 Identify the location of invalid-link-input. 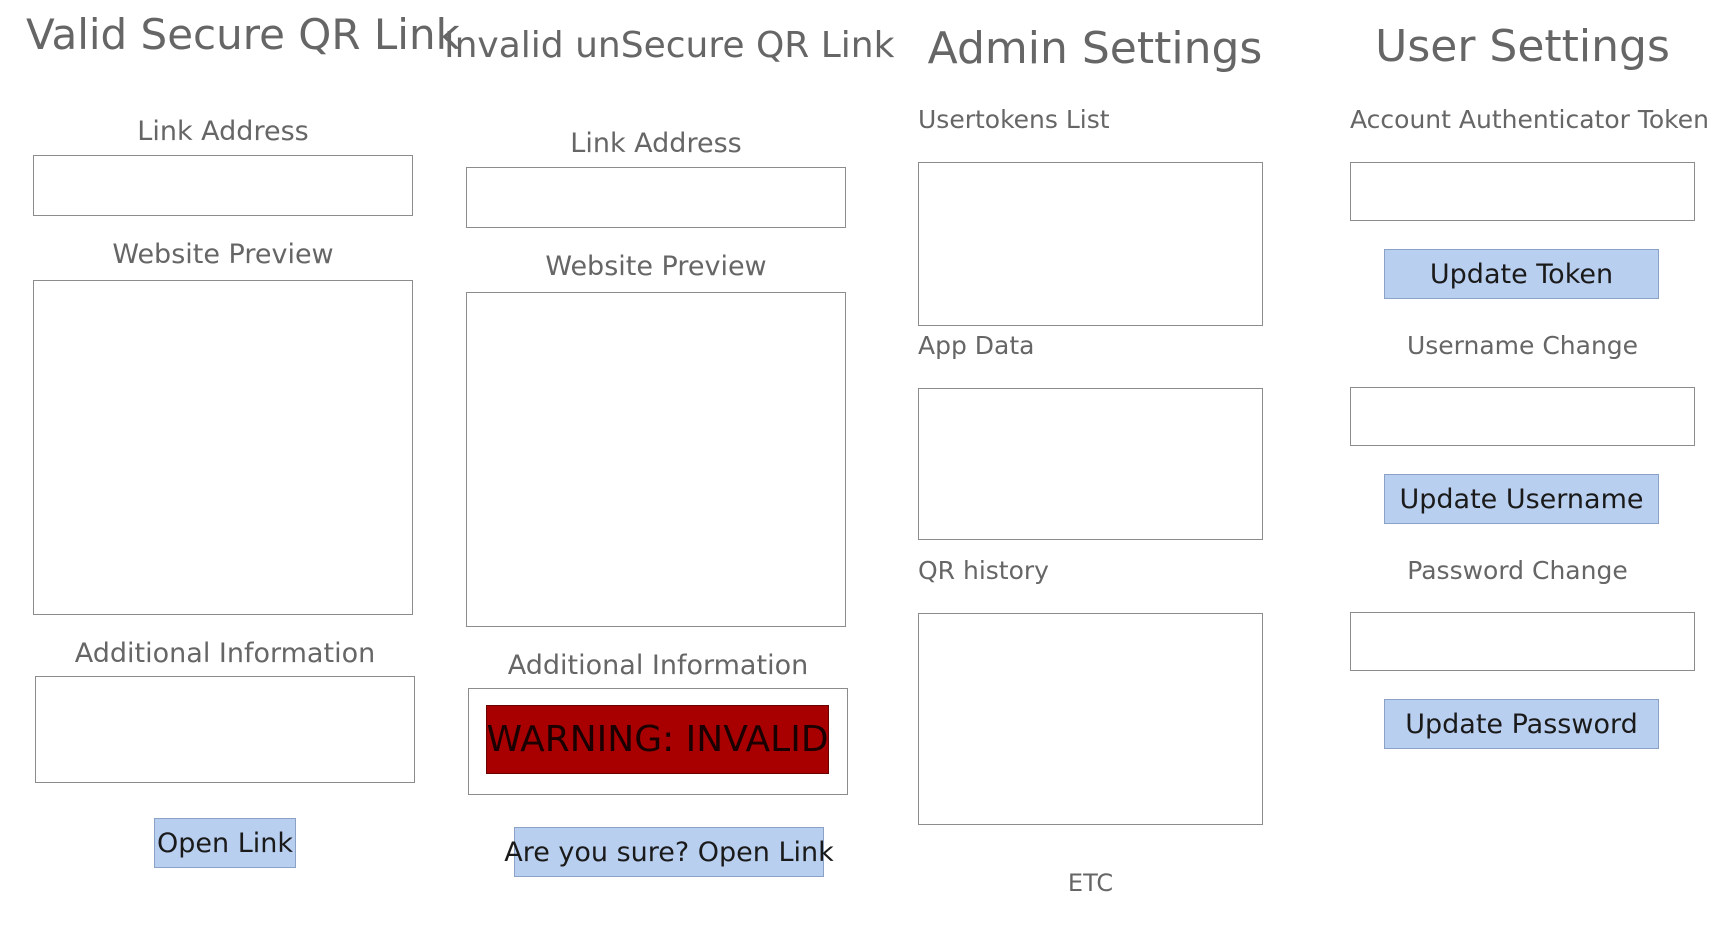
(656, 197).